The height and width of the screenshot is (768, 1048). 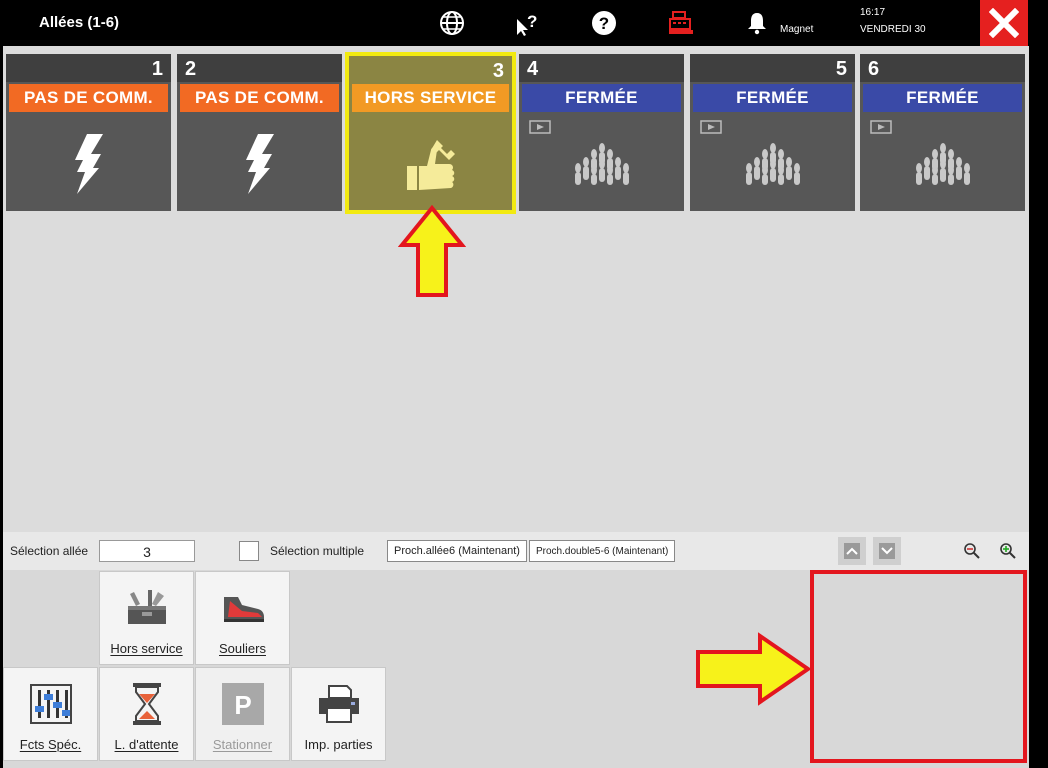 I want to click on chevron-up-icon, so click(x=852, y=551).